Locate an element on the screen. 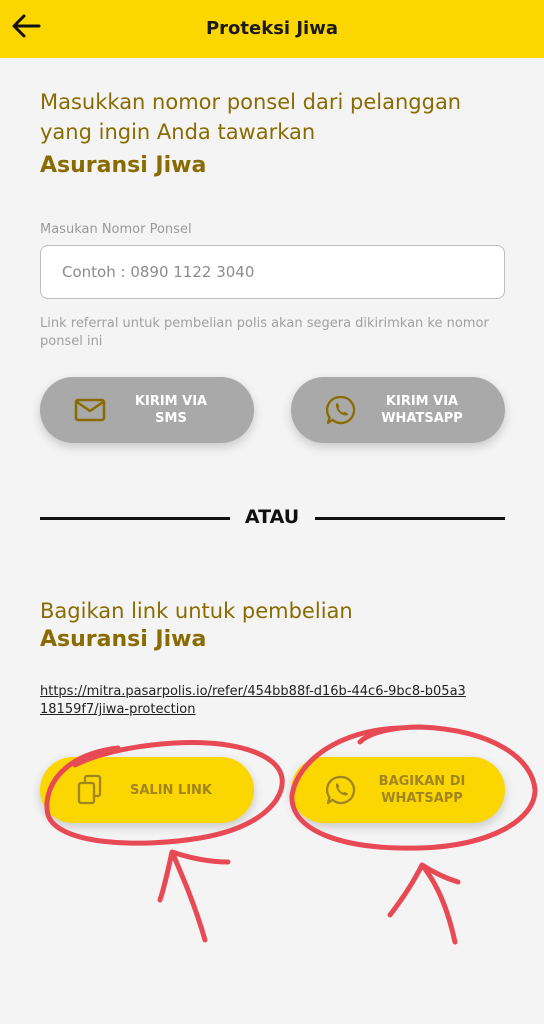 This screenshot has height=1024, width=544. phone-field-label: Masukan Nomor Ponsel is located at coordinates (116, 229).